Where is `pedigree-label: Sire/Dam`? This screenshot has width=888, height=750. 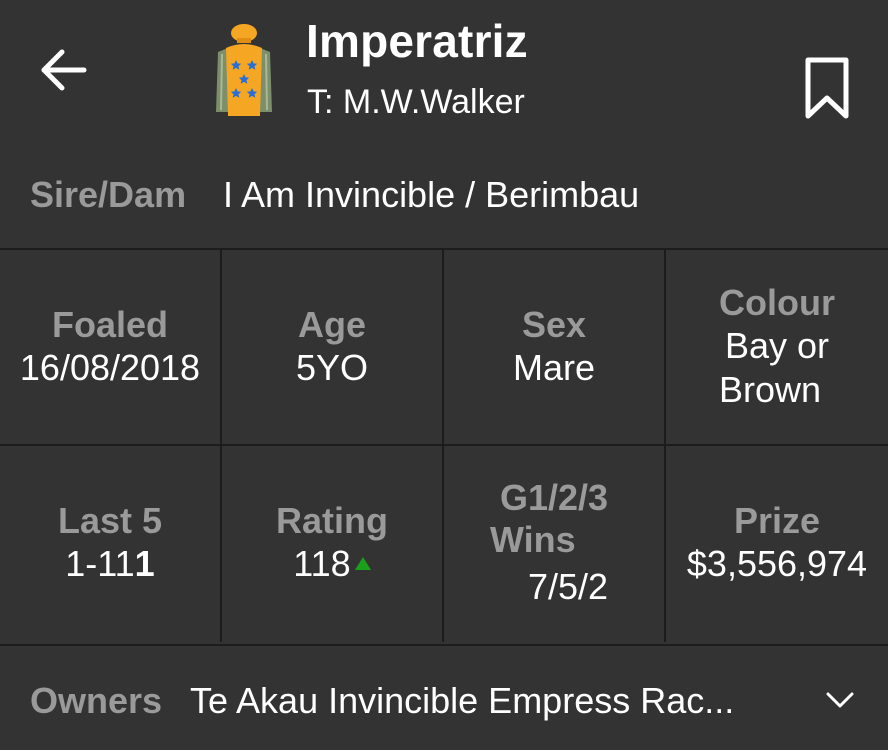
pedigree-label: Sire/Dam is located at coordinates (108, 194).